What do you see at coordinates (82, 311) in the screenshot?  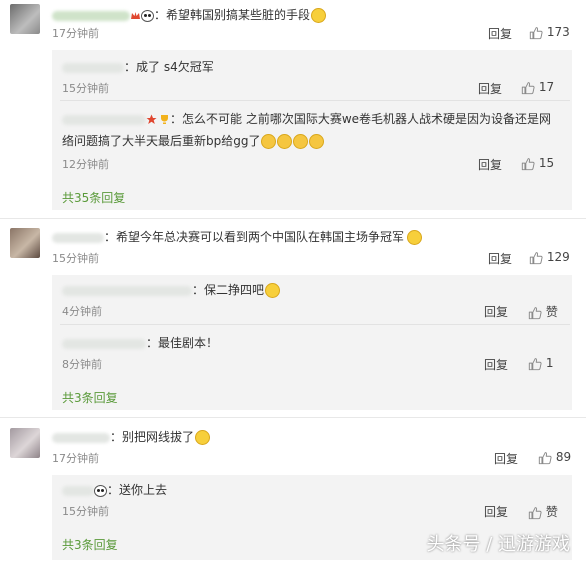 I see `reply-time: 4分钟前` at bounding box center [82, 311].